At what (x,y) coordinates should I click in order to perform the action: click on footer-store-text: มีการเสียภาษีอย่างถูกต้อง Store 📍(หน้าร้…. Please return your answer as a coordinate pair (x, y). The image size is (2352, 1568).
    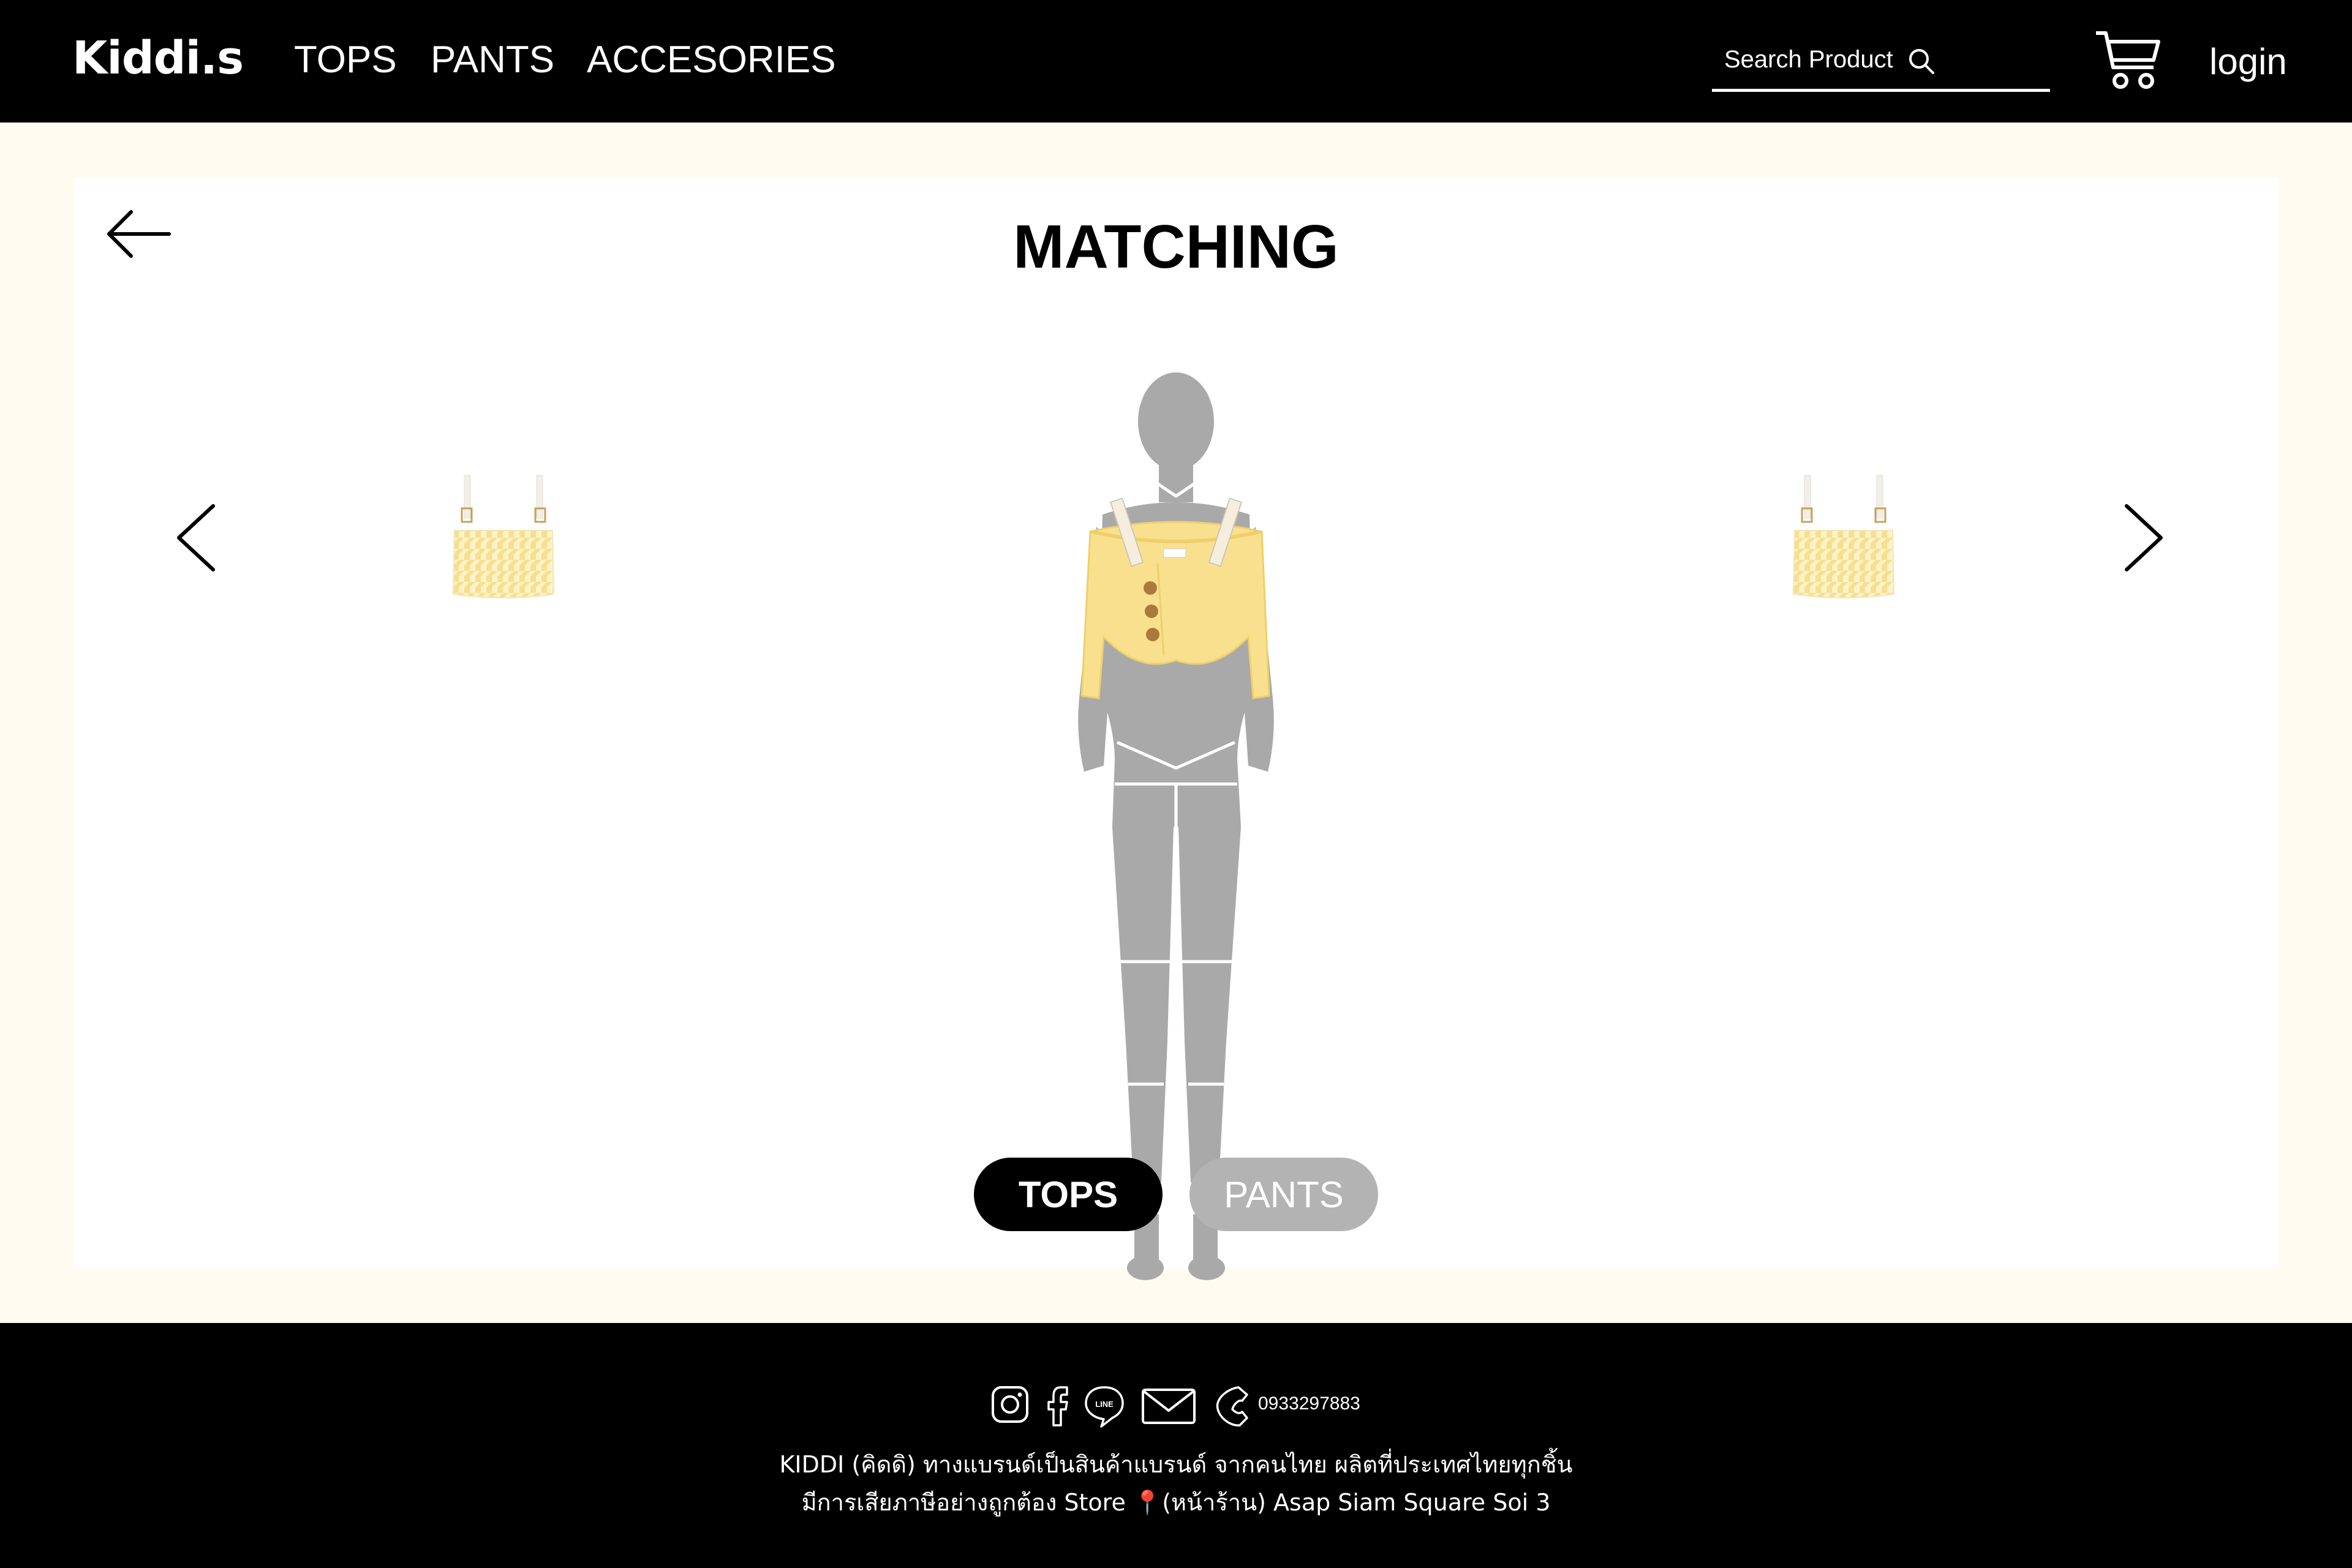
    Looking at the image, I should click on (1176, 1503).